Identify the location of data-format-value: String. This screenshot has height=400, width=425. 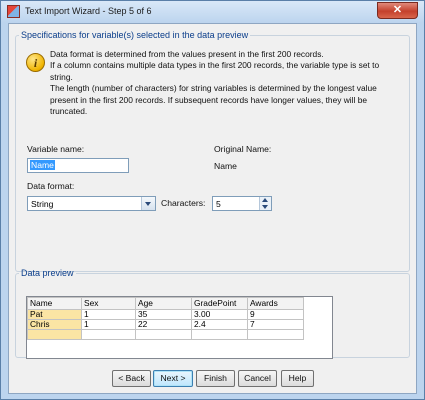
(42, 204).